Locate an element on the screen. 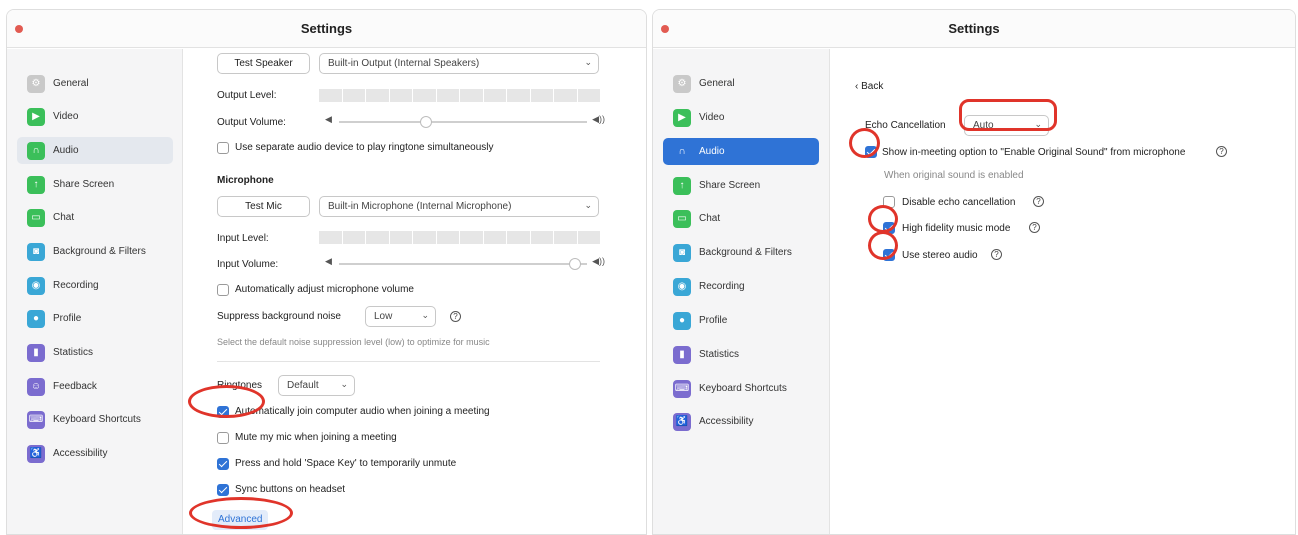  disable-echo-label: Disable echo cancellation is located at coordinates (959, 202).